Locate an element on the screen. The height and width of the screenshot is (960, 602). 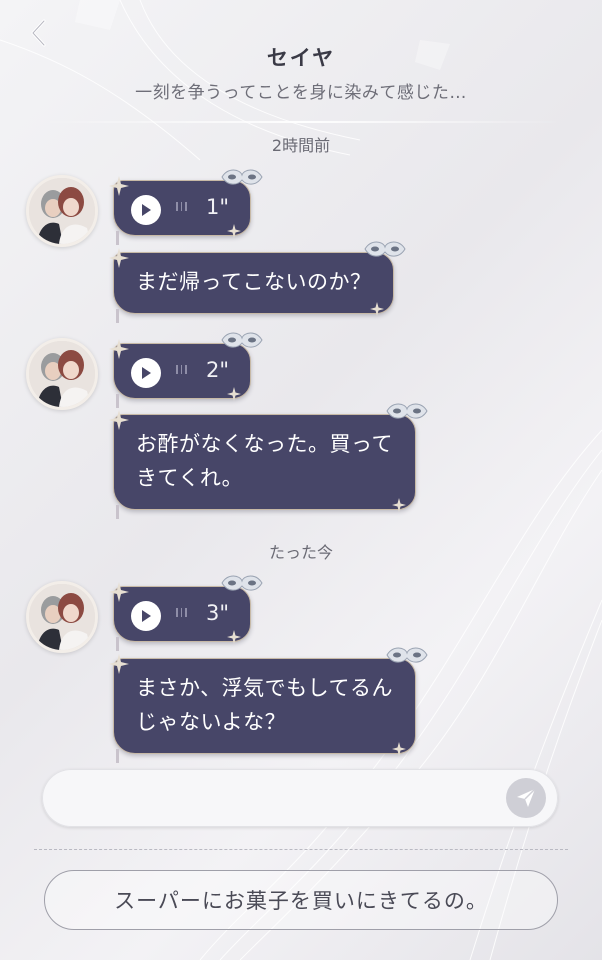
text-message: お酢がなくなった。買って きてくれ。 is located at coordinates (268, 461).